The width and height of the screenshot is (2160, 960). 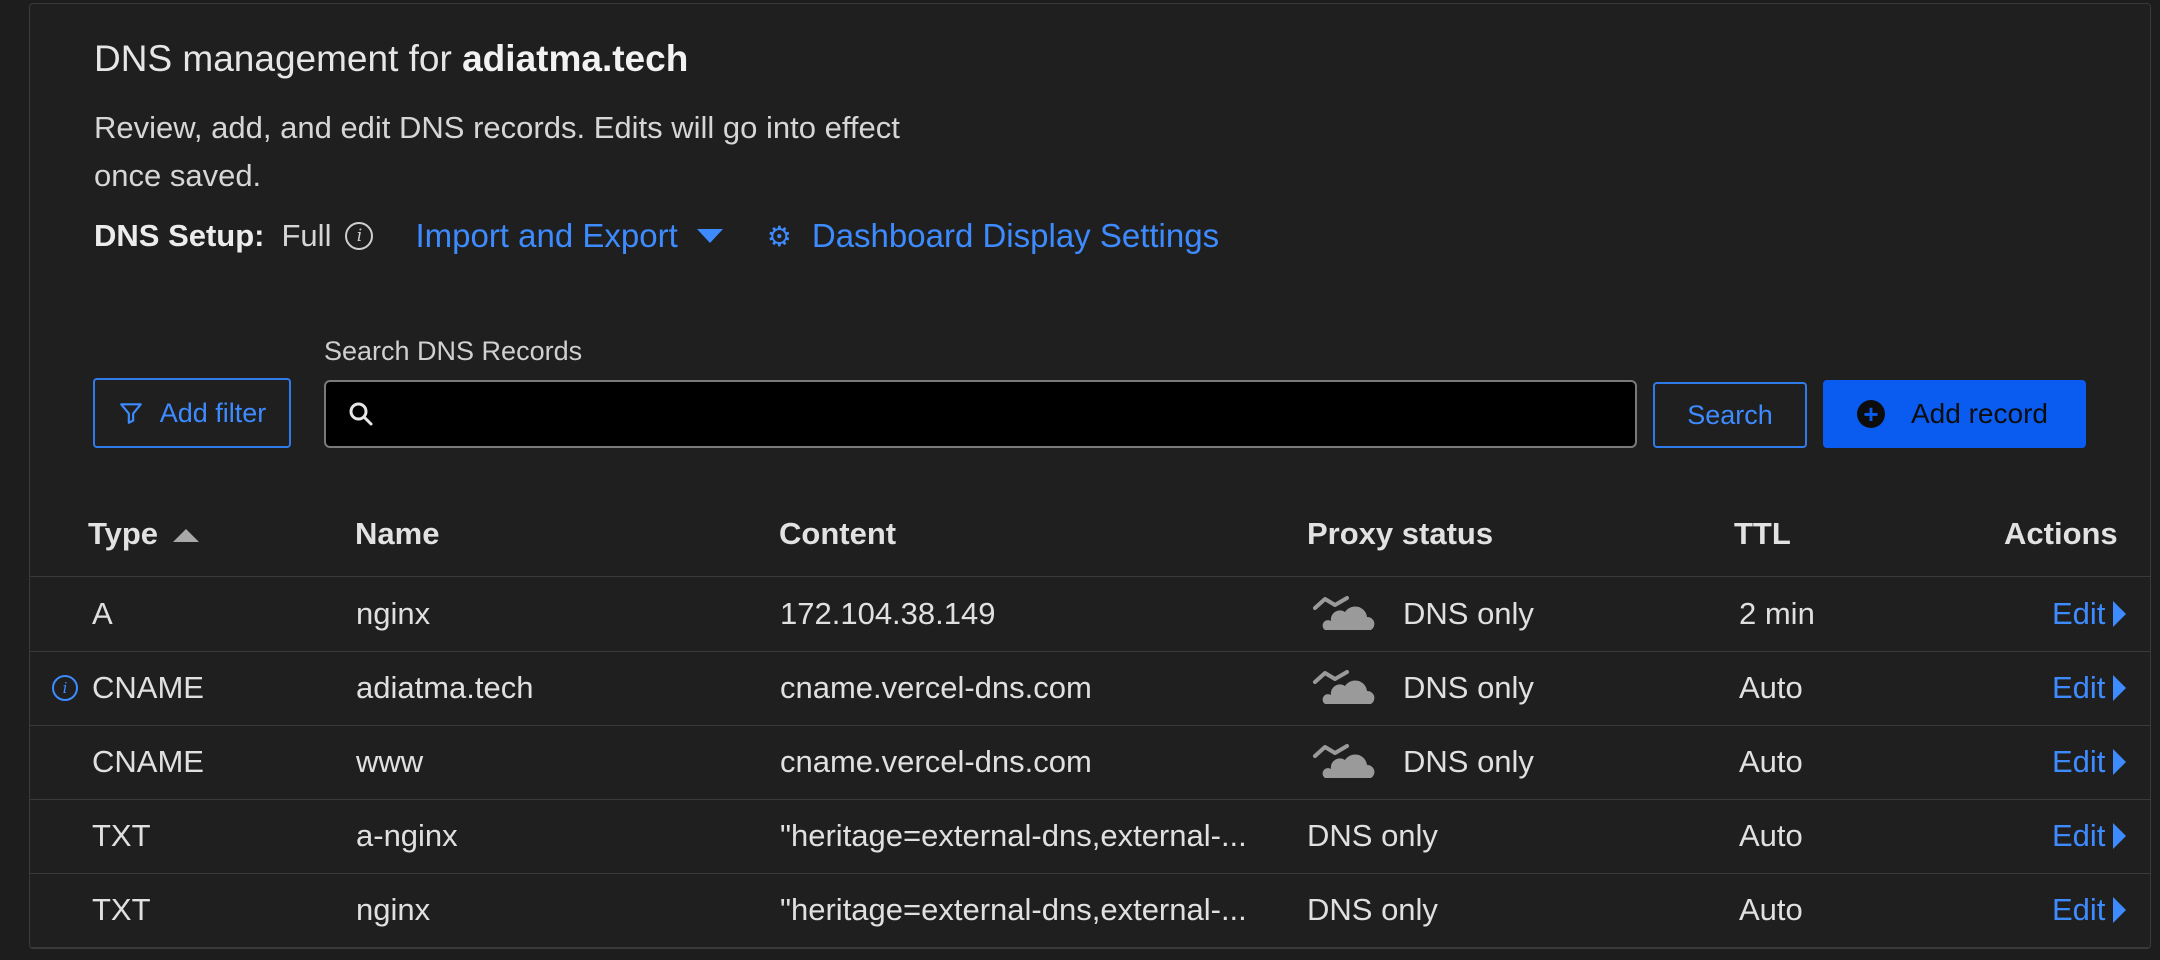 I want to click on column-header-content: Content, so click(x=837, y=534).